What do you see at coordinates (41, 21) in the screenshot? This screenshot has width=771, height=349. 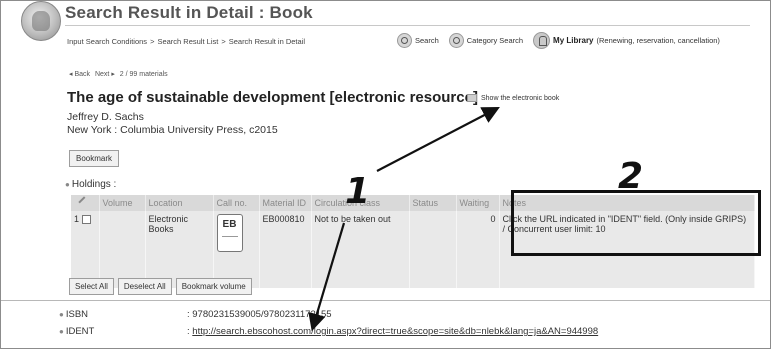 I see `owl-logo-icon` at bounding box center [41, 21].